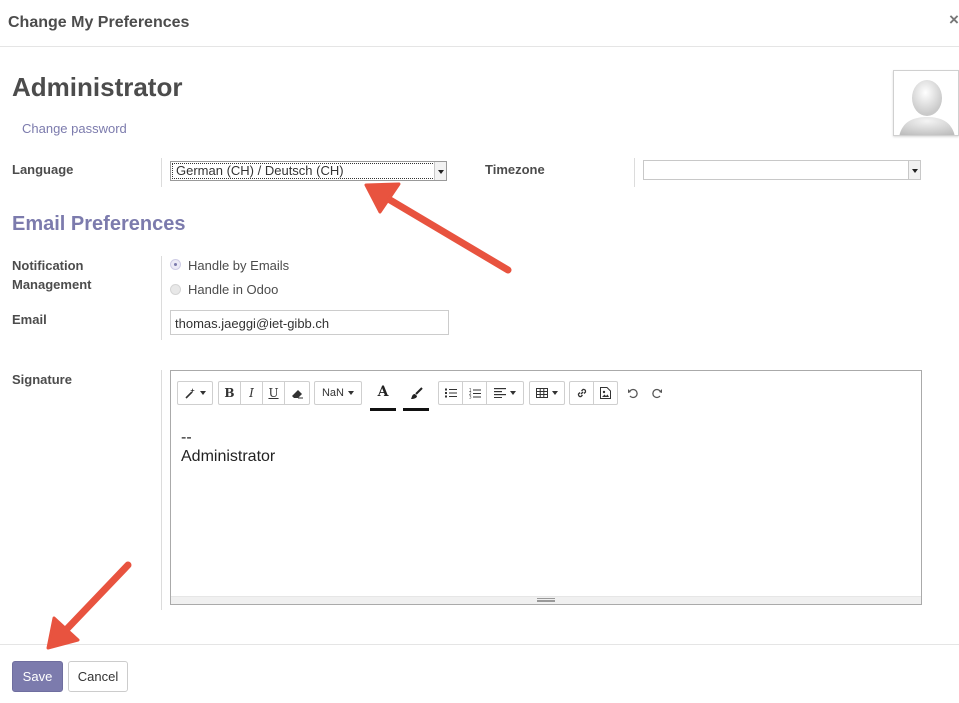 Image resolution: width=959 pixels, height=703 pixels. What do you see at coordinates (97, 87) in the screenshot?
I see `user-name: Administrator` at bounding box center [97, 87].